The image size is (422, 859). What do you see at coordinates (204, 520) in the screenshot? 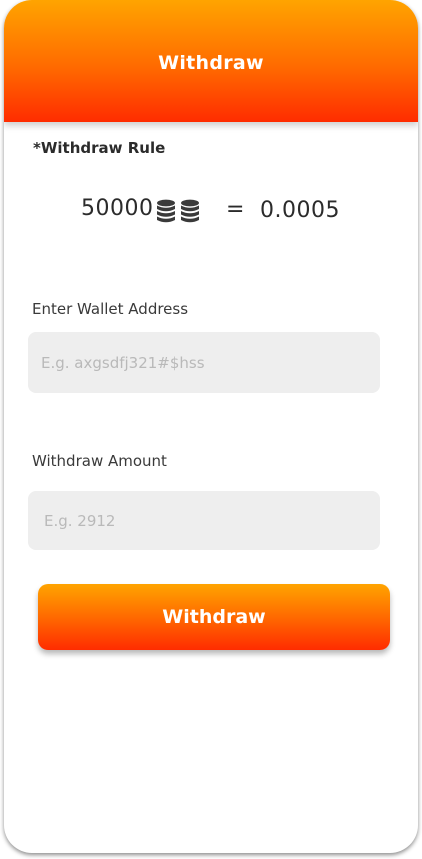
I see `withdraw-amount-input` at bounding box center [204, 520].